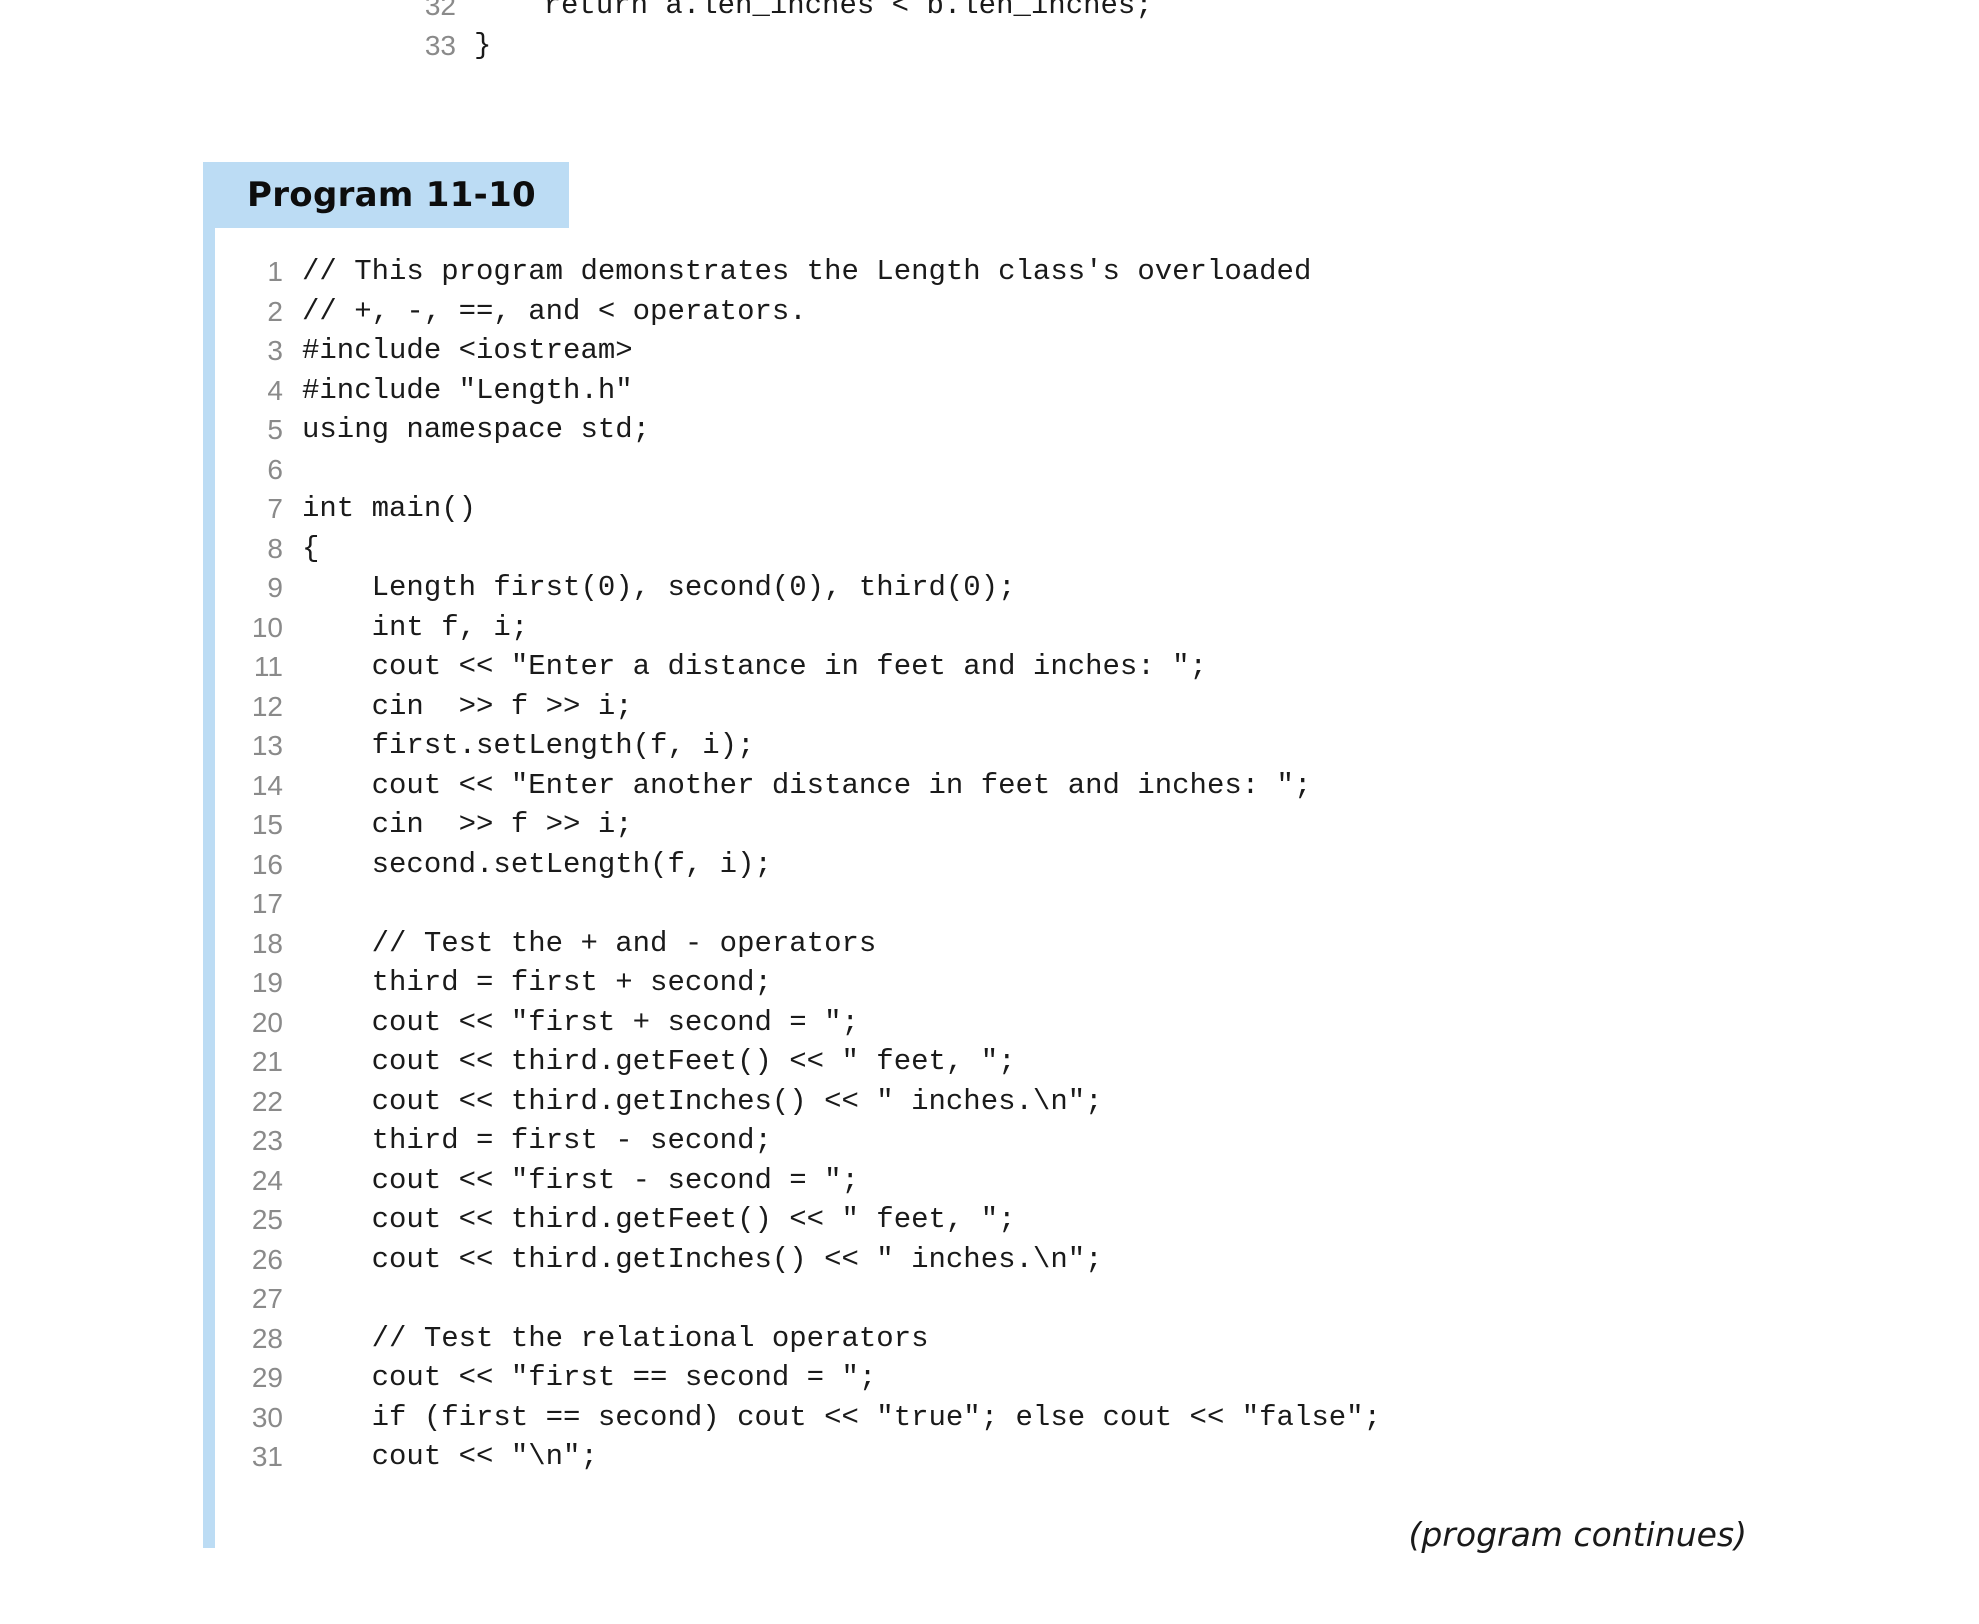 This screenshot has width=1979, height=1624. I want to click on line-number: 6, so click(275, 469).